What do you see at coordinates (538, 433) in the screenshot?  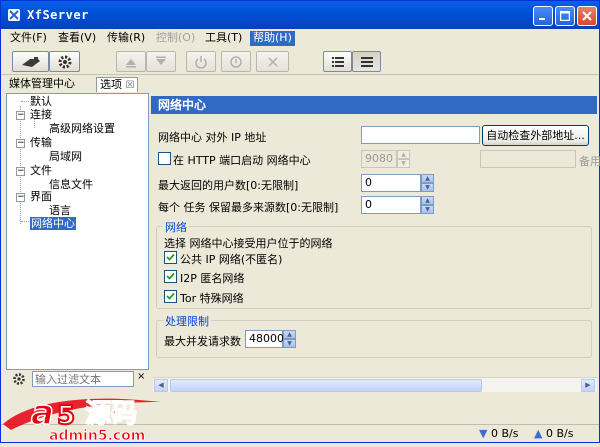 I see `upload-arrow-icon: ▲` at bounding box center [538, 433].